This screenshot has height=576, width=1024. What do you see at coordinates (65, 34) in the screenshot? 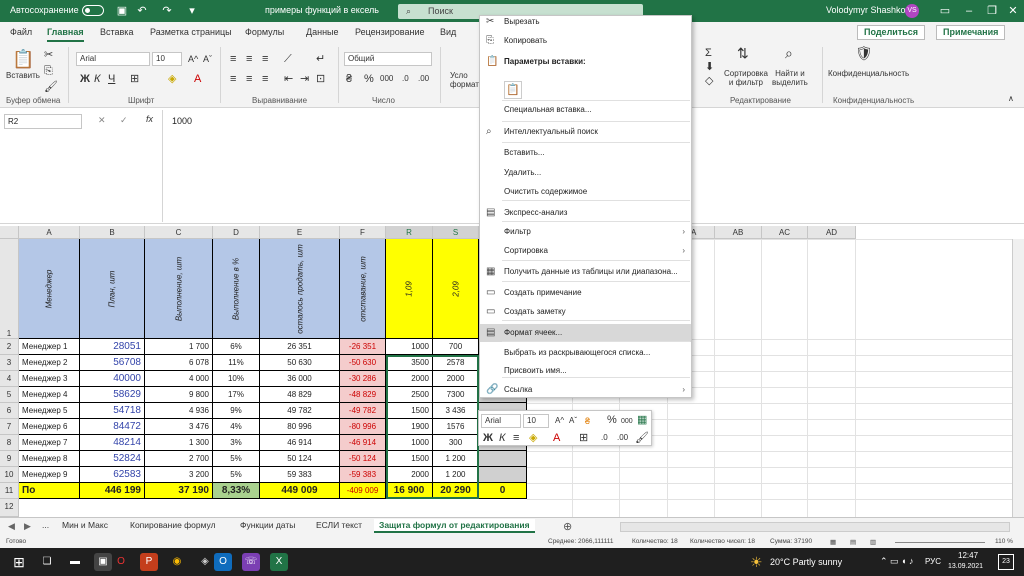
I see `tab-home: Главная` at bounding box center [65, 34].